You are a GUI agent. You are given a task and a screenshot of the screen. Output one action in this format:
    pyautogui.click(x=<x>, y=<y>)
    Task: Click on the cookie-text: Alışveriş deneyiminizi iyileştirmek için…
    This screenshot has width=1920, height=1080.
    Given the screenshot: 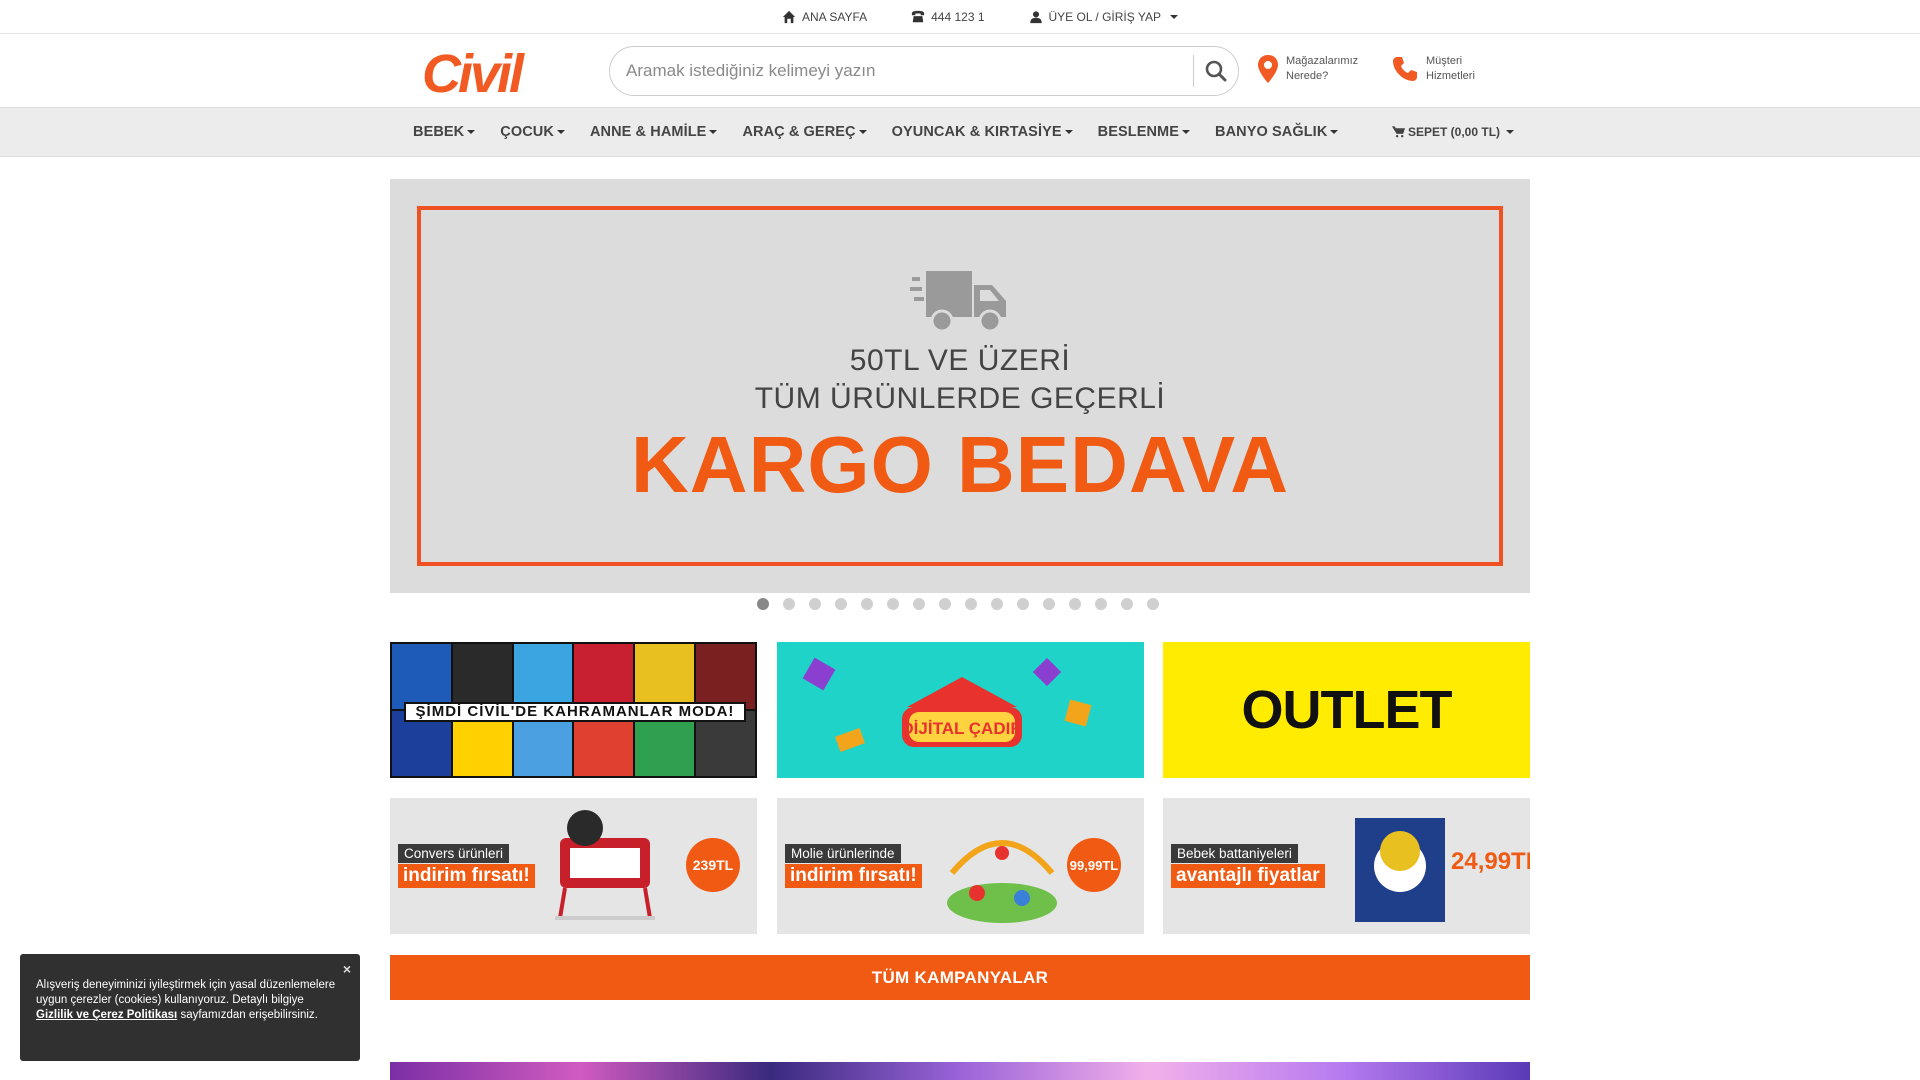 What is the action you would take?
    pyautogui.click(x=186, y=992)
    